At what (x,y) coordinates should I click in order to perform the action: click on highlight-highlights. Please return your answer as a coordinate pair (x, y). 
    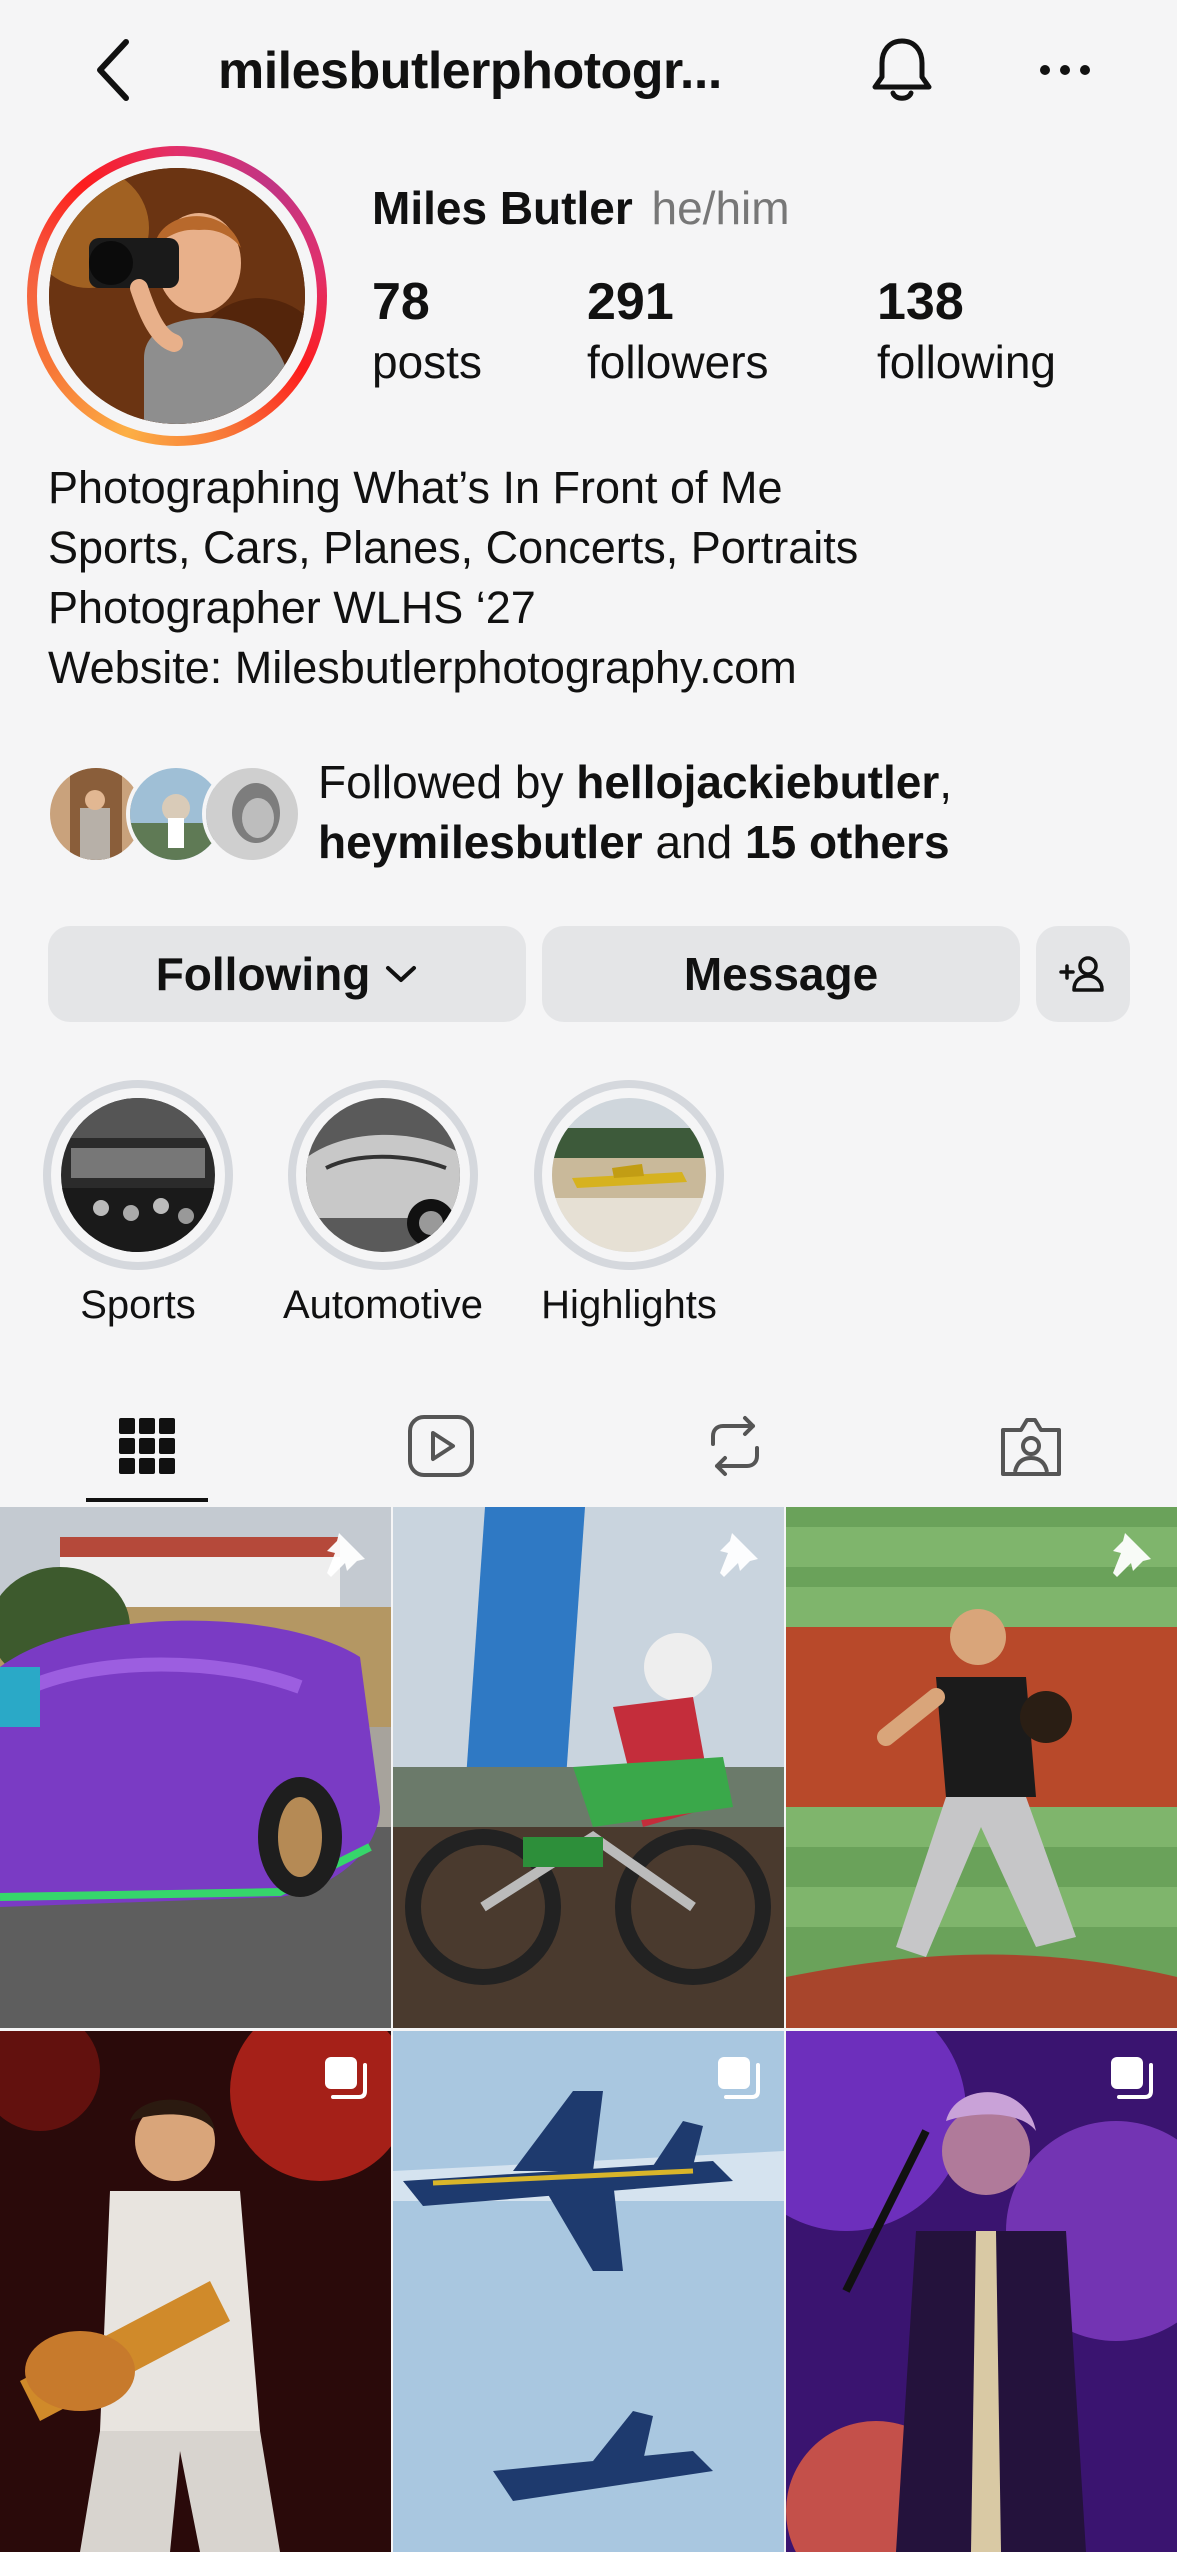
    Looking at the image, I should click on (629, 1175).